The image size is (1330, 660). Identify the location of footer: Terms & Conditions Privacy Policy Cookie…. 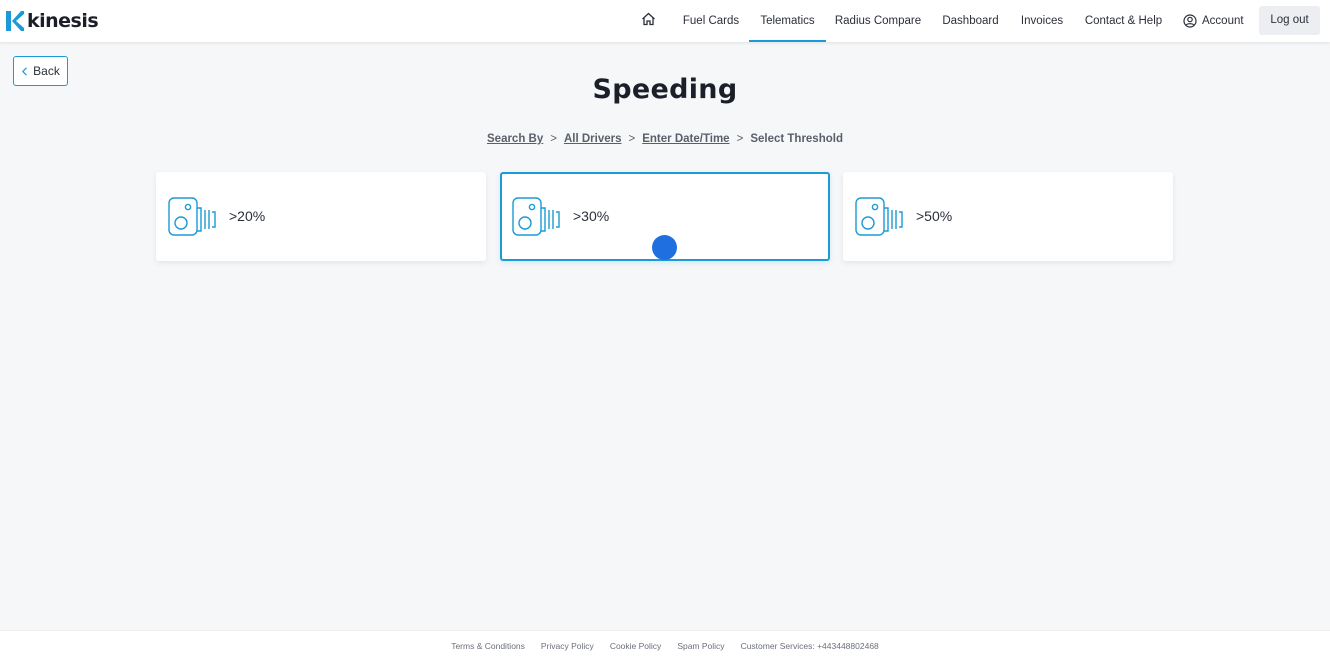
(665, 645).